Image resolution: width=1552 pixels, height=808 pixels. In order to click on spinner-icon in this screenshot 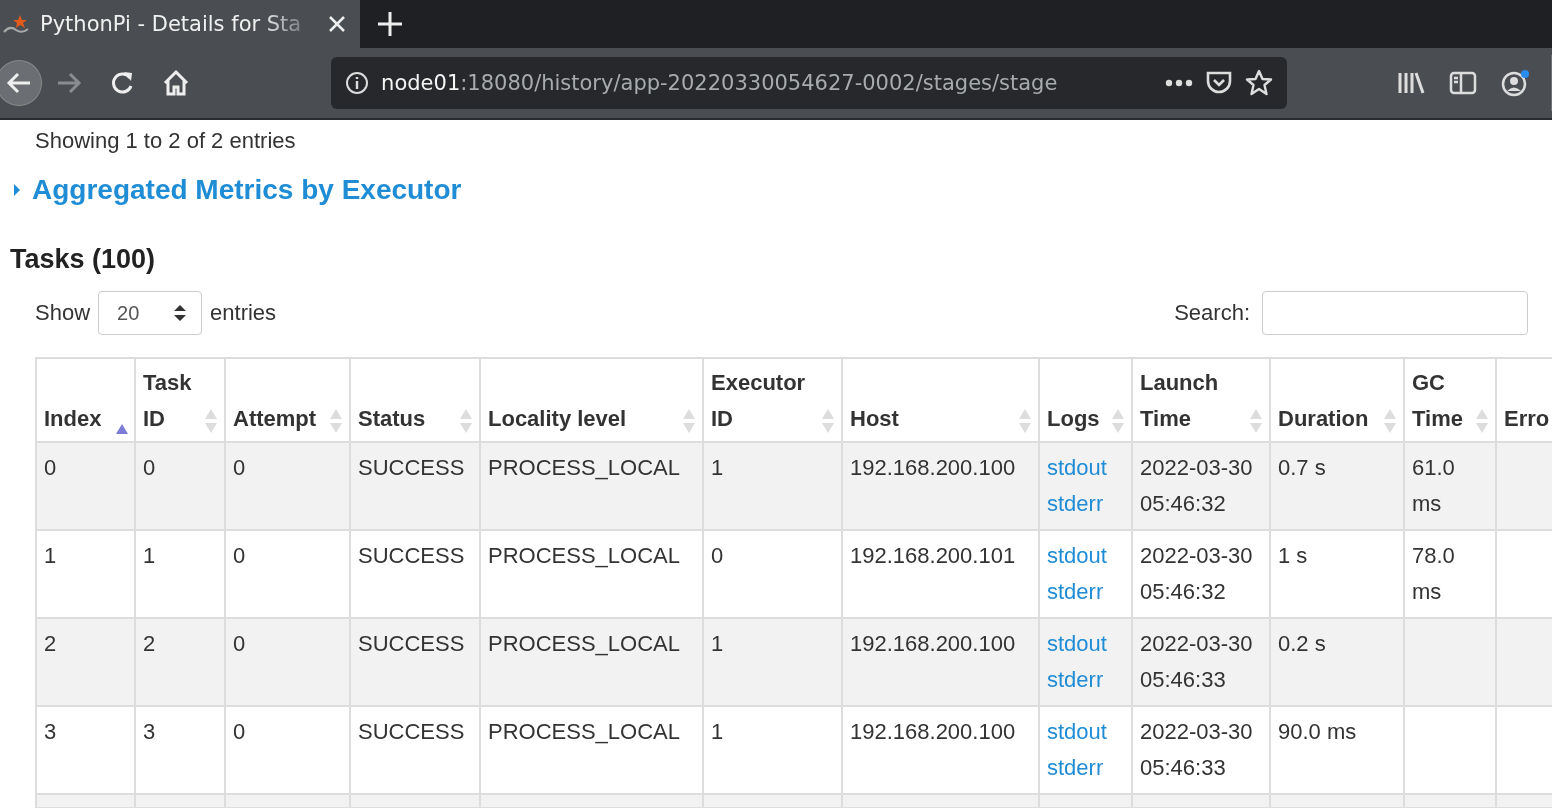, I will do `click(180, 313)`.